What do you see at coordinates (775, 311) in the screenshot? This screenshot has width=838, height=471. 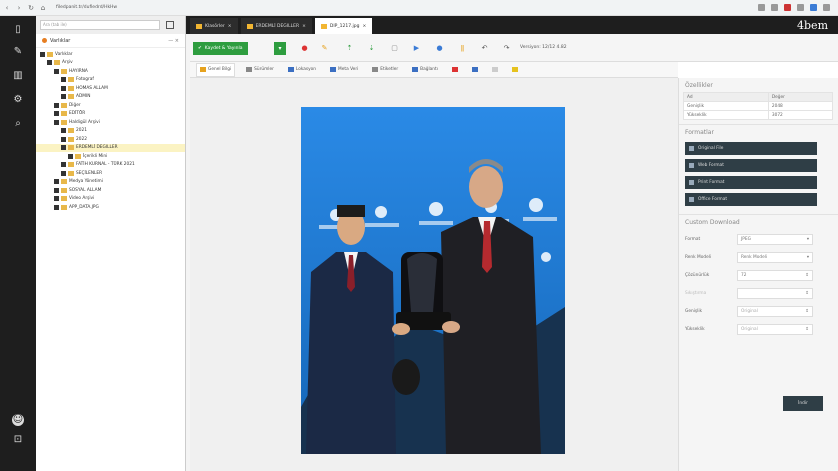 I see `width-stepper: Original ⇕` at bounding box center [775, 311].